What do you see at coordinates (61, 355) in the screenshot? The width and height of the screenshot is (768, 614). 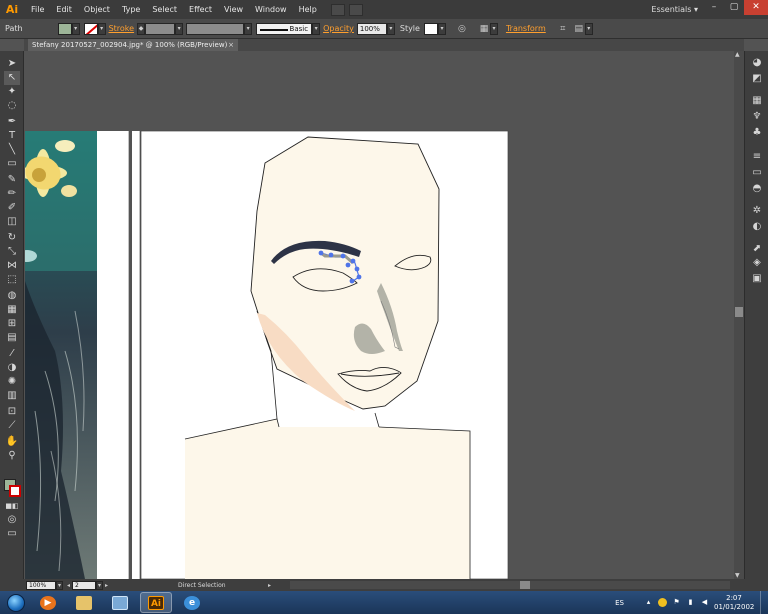 I see `reference-photo` at bounding box center [61, 355].